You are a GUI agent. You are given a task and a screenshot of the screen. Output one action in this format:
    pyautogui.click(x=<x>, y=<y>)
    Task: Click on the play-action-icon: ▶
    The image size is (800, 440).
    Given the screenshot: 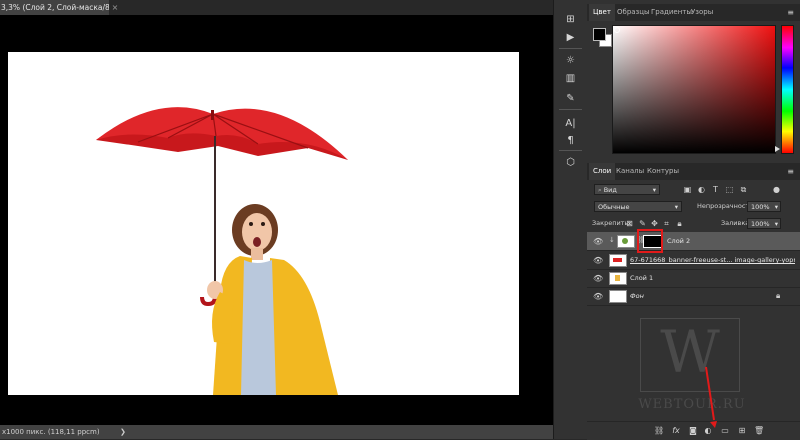 What is the action you would take?
    pyautogui.click(x=570, y=37)
    